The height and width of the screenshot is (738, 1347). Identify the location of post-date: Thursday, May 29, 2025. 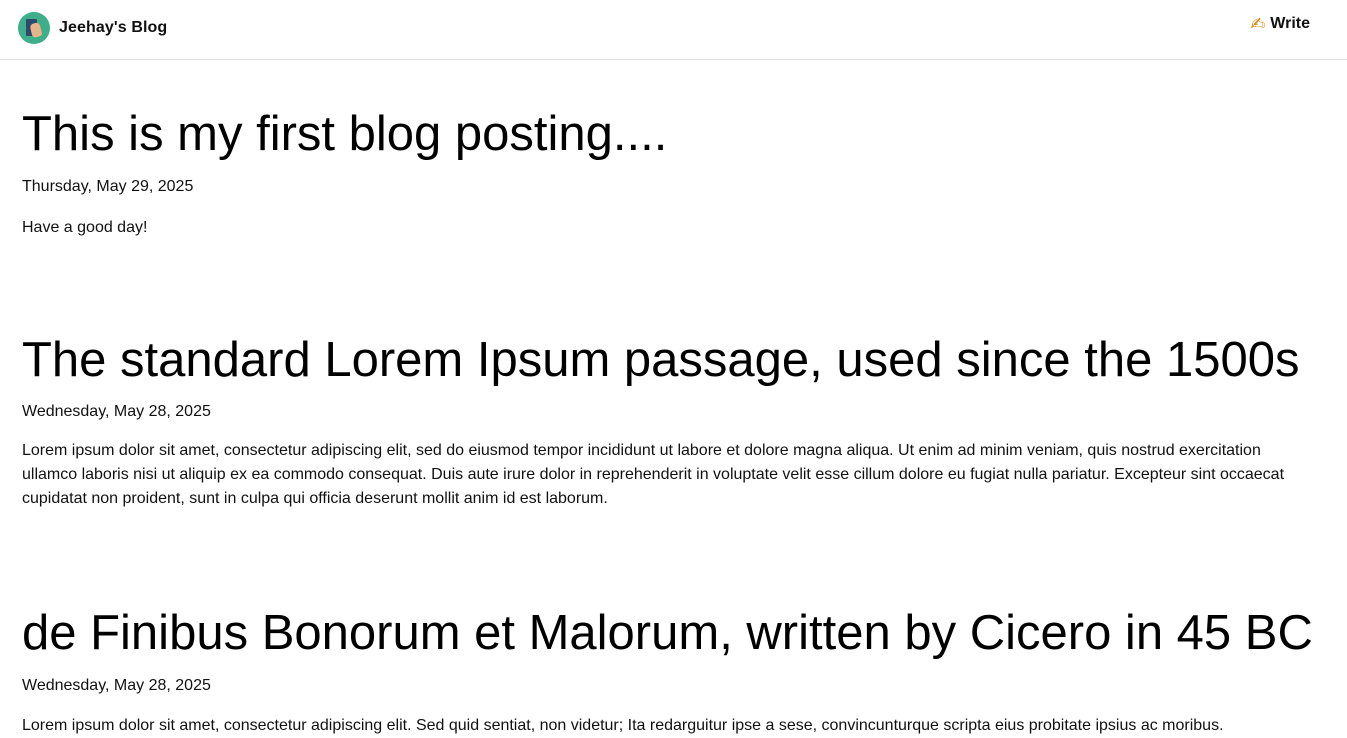
(108, 186).